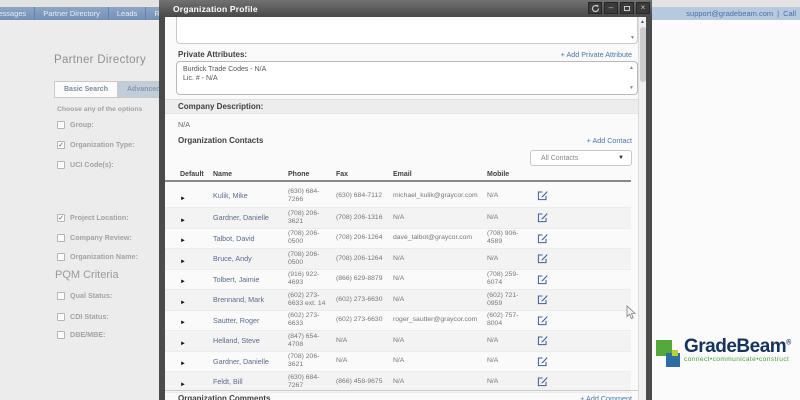  Describe the element at coordinates (61, 237) in the screenshot. I see `company-review-checkbox` at that location.